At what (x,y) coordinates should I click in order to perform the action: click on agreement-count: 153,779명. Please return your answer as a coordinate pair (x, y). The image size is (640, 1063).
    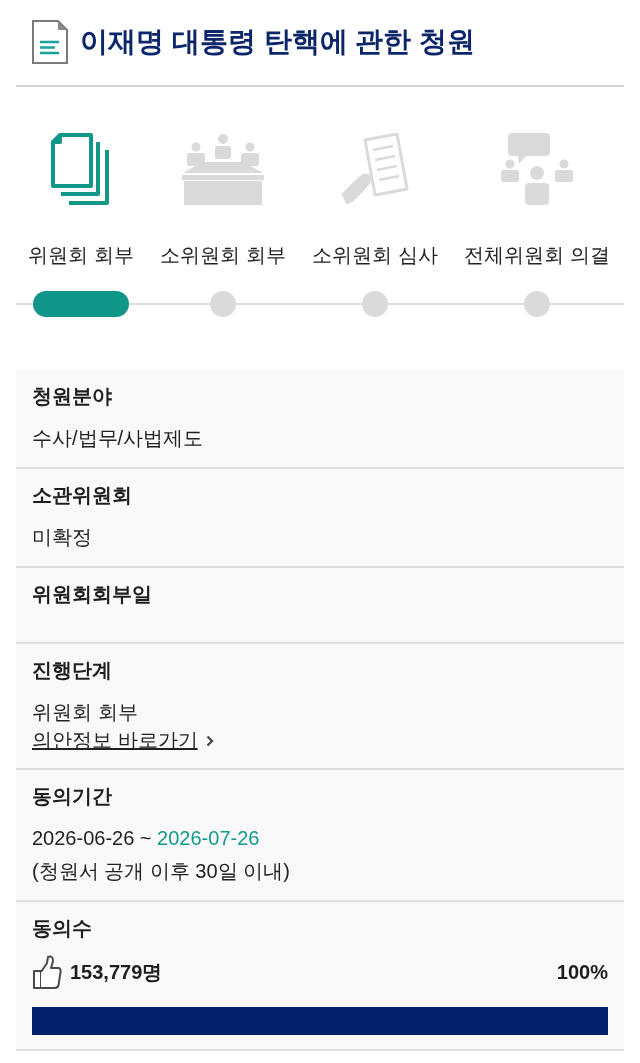
    Looking at the image, I should click on (116, 972).